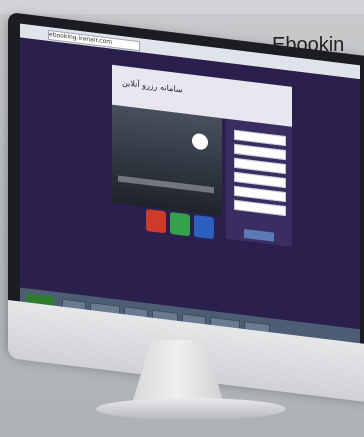 The image size is (364, 437). Describe the element at coordinates (182, 7) in the screenshot. I see `top-strip` at that location.